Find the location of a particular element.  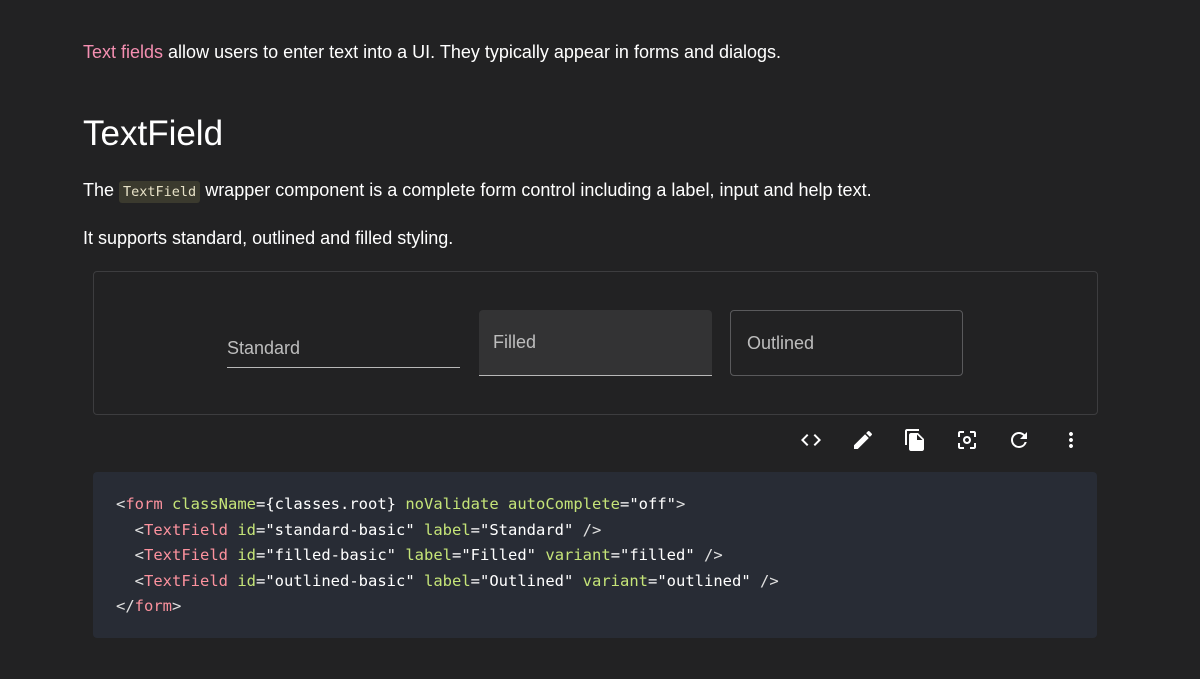

filled-label: Filled is located at coordinates (515, 342).